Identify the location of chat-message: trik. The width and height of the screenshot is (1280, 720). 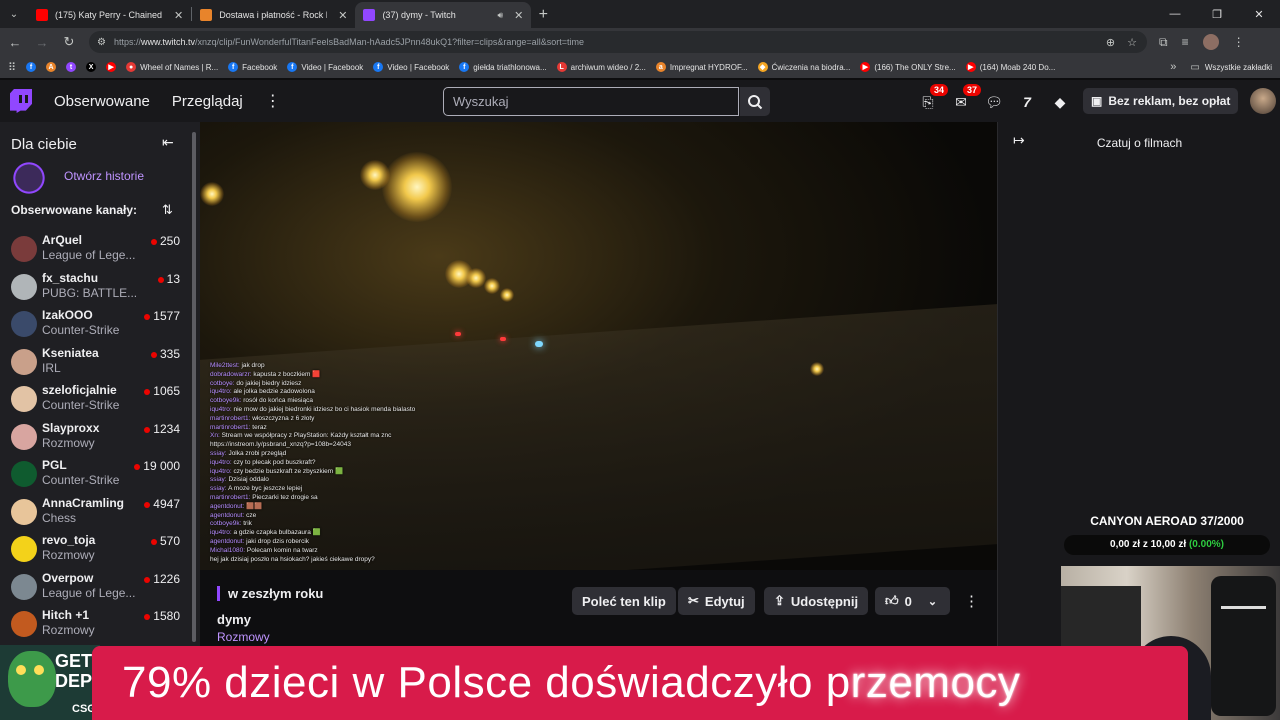
(247, 524).